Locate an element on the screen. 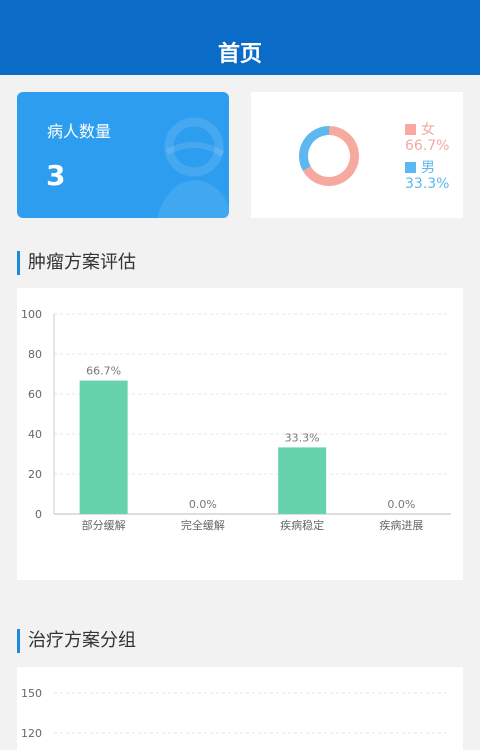 The image size is (480, 750). y-tick-label: 40 is located at coordinates (35, 434).